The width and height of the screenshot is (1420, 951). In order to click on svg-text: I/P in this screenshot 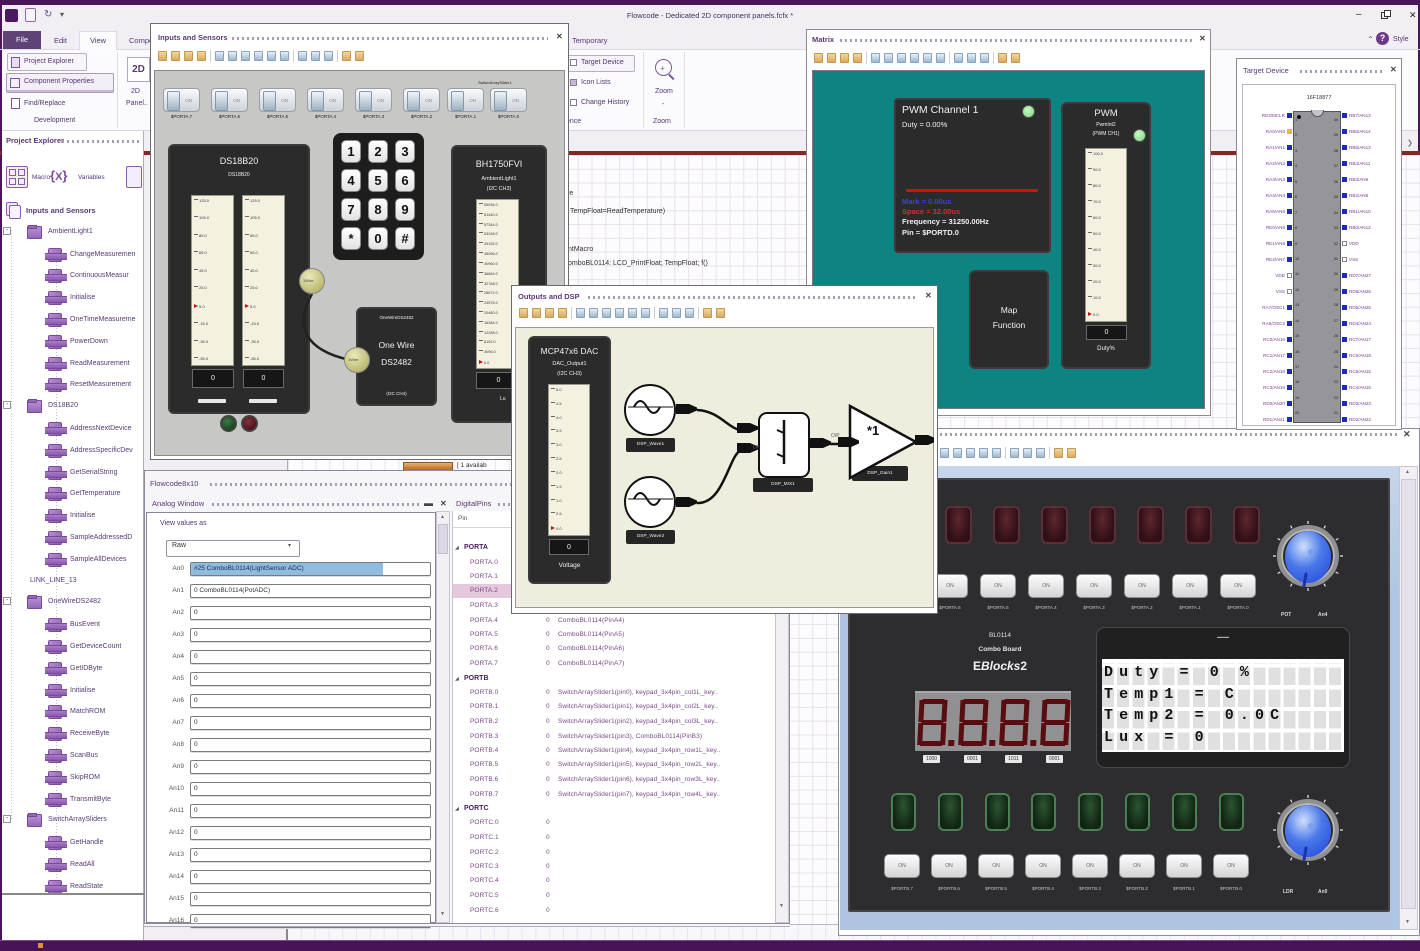, I will do `click(756, 448)`.